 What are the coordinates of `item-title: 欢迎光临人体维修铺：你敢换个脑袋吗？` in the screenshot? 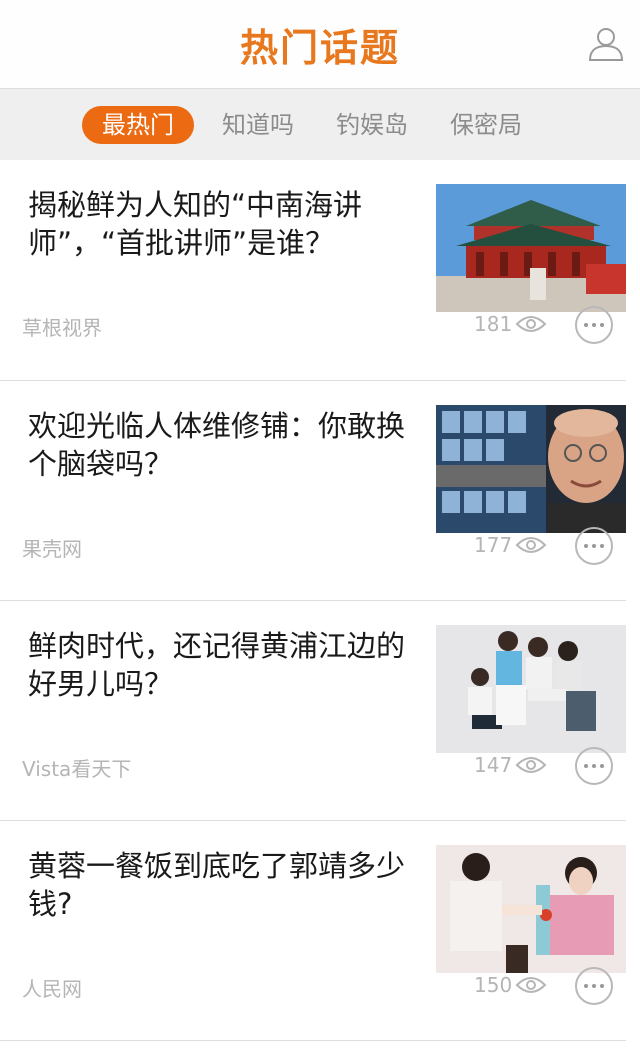 It's located at (223, 445).